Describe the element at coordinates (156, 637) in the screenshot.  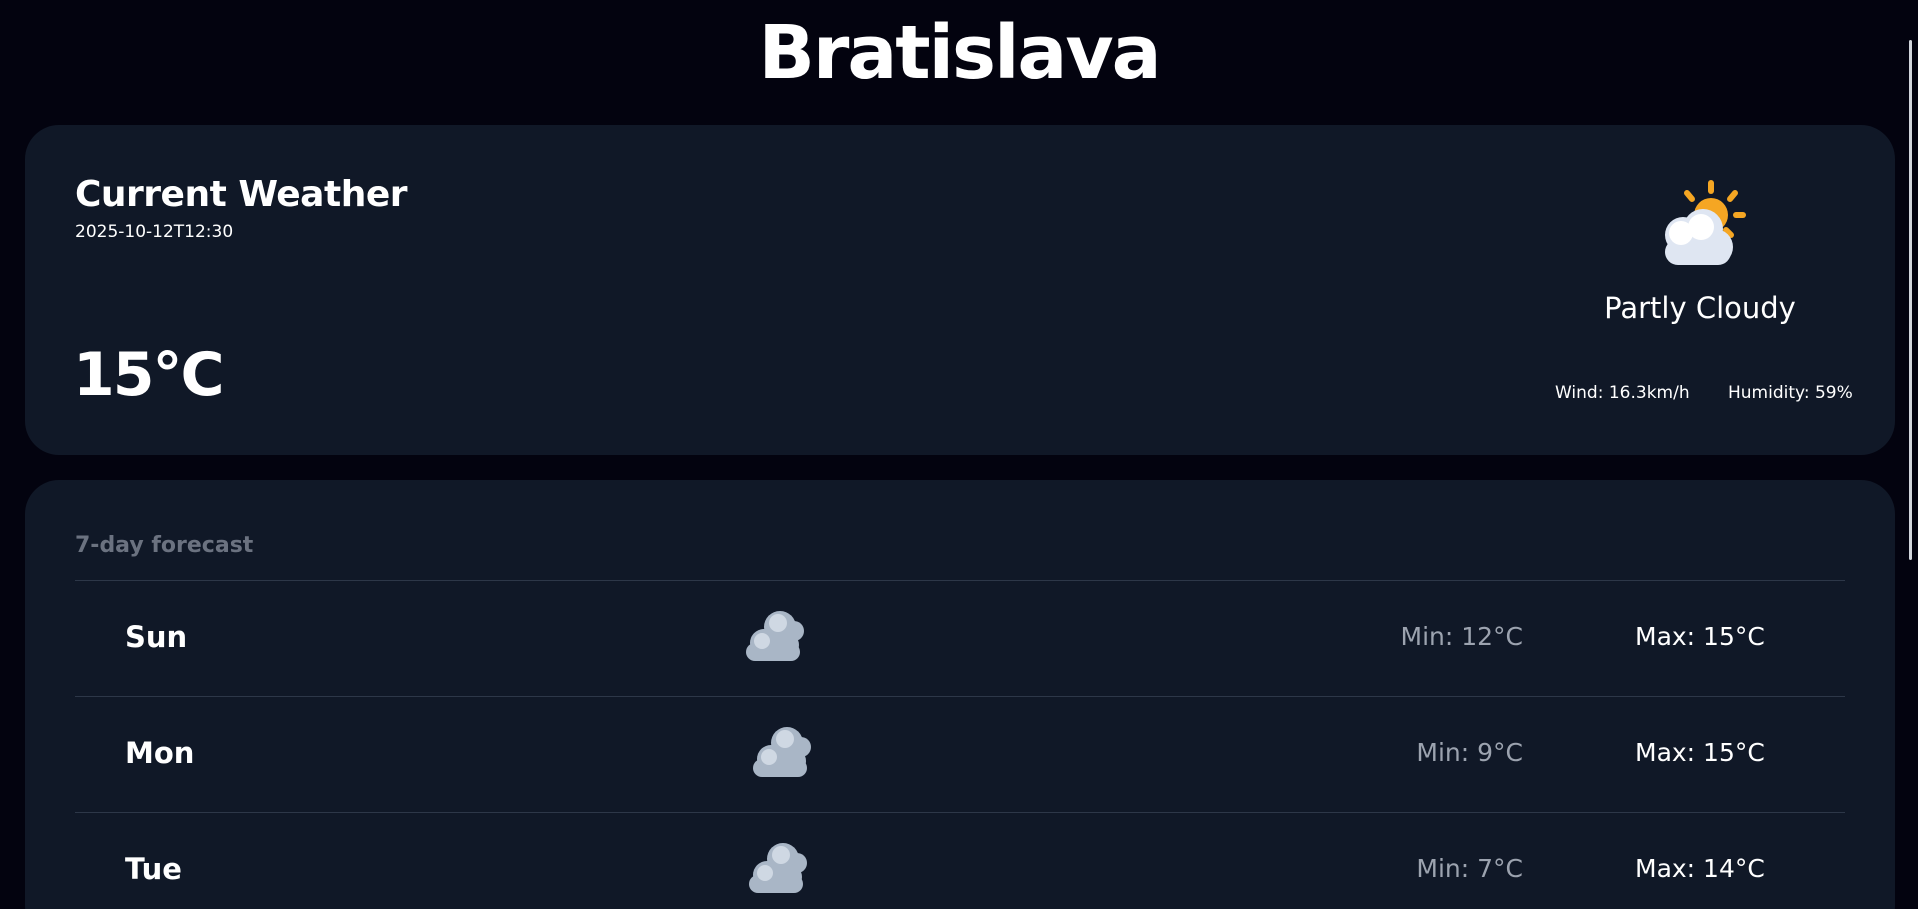
I see `forecast-day: Sun` at that location.